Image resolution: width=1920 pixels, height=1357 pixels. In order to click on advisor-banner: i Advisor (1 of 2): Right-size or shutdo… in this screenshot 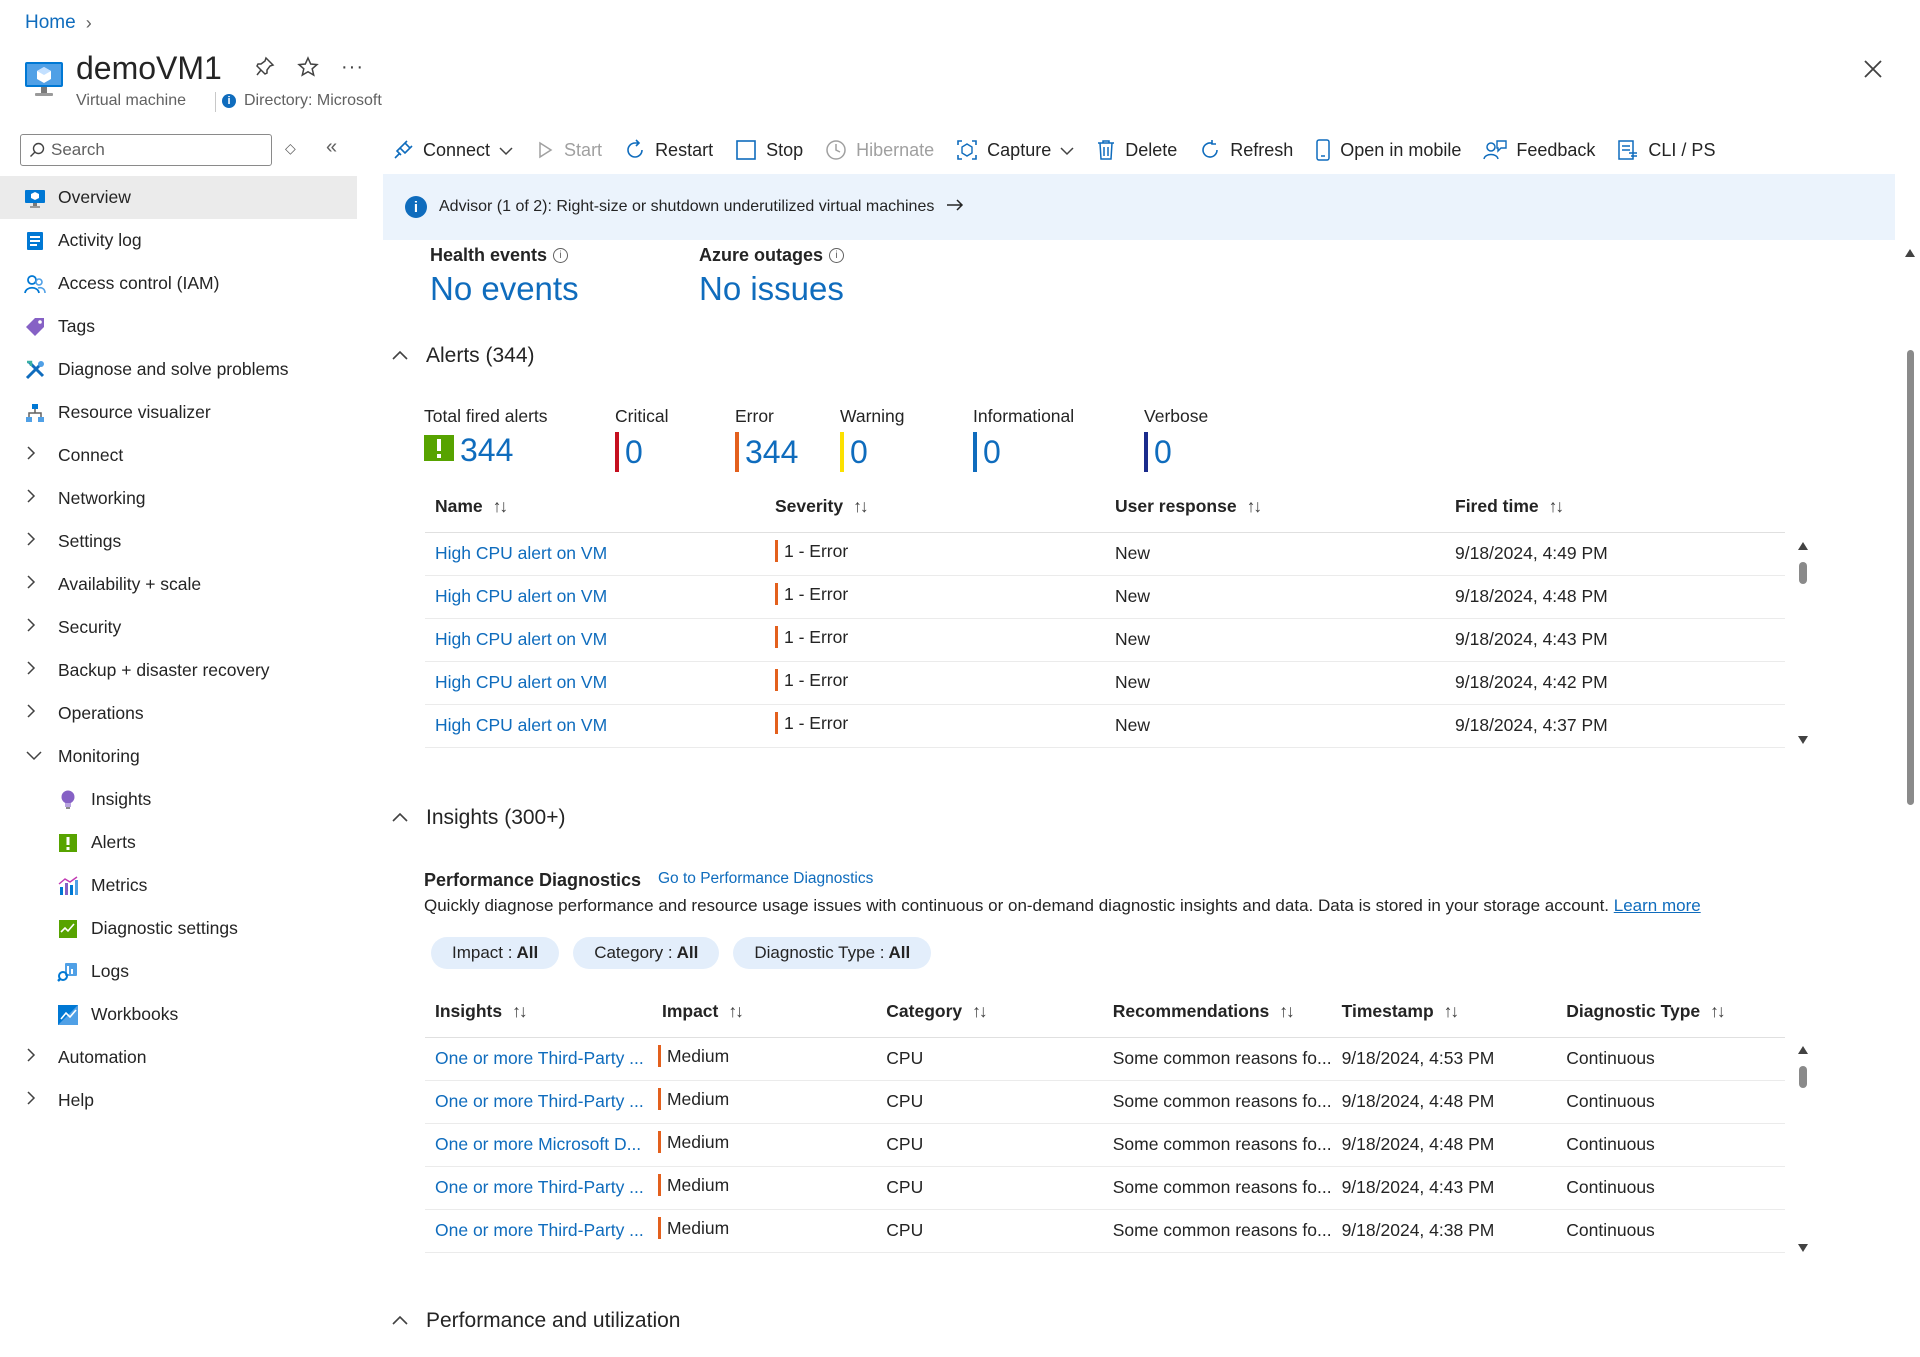, I will do `click(1139, 207)`.